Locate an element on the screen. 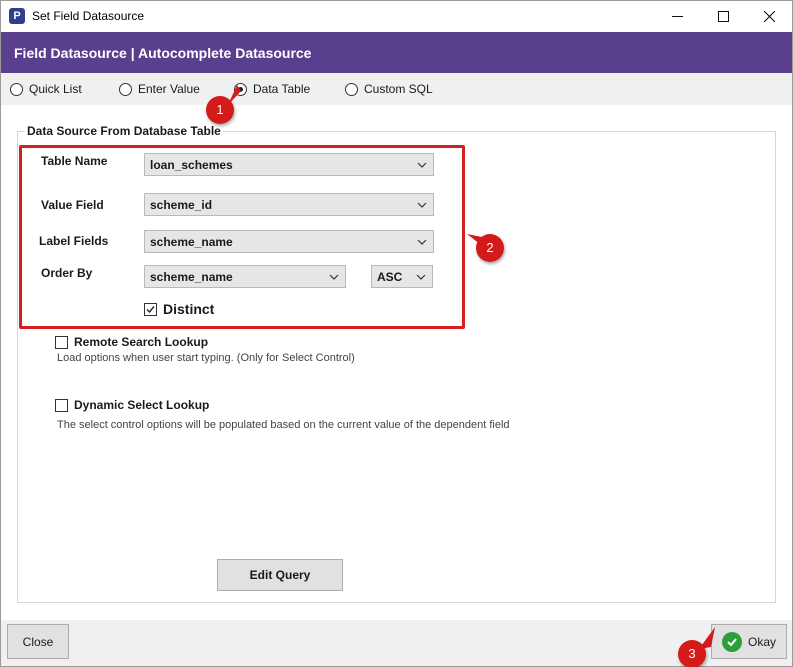 Image resolution: width=793 pixels, height=667 pixels. radio-enter-value: Enter Value is located at coordinates (159, 89).